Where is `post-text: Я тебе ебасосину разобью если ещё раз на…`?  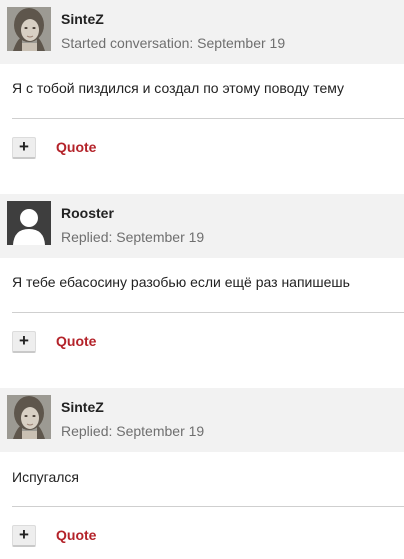 post-text: Я тебе ебасосину разобью если ещё раз на… is located at coordinates (181, 282).